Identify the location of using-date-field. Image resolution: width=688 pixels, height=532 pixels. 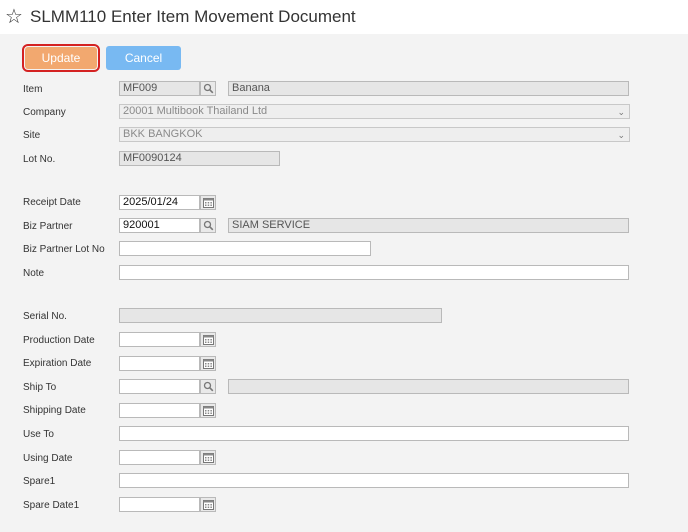
(159, 457).